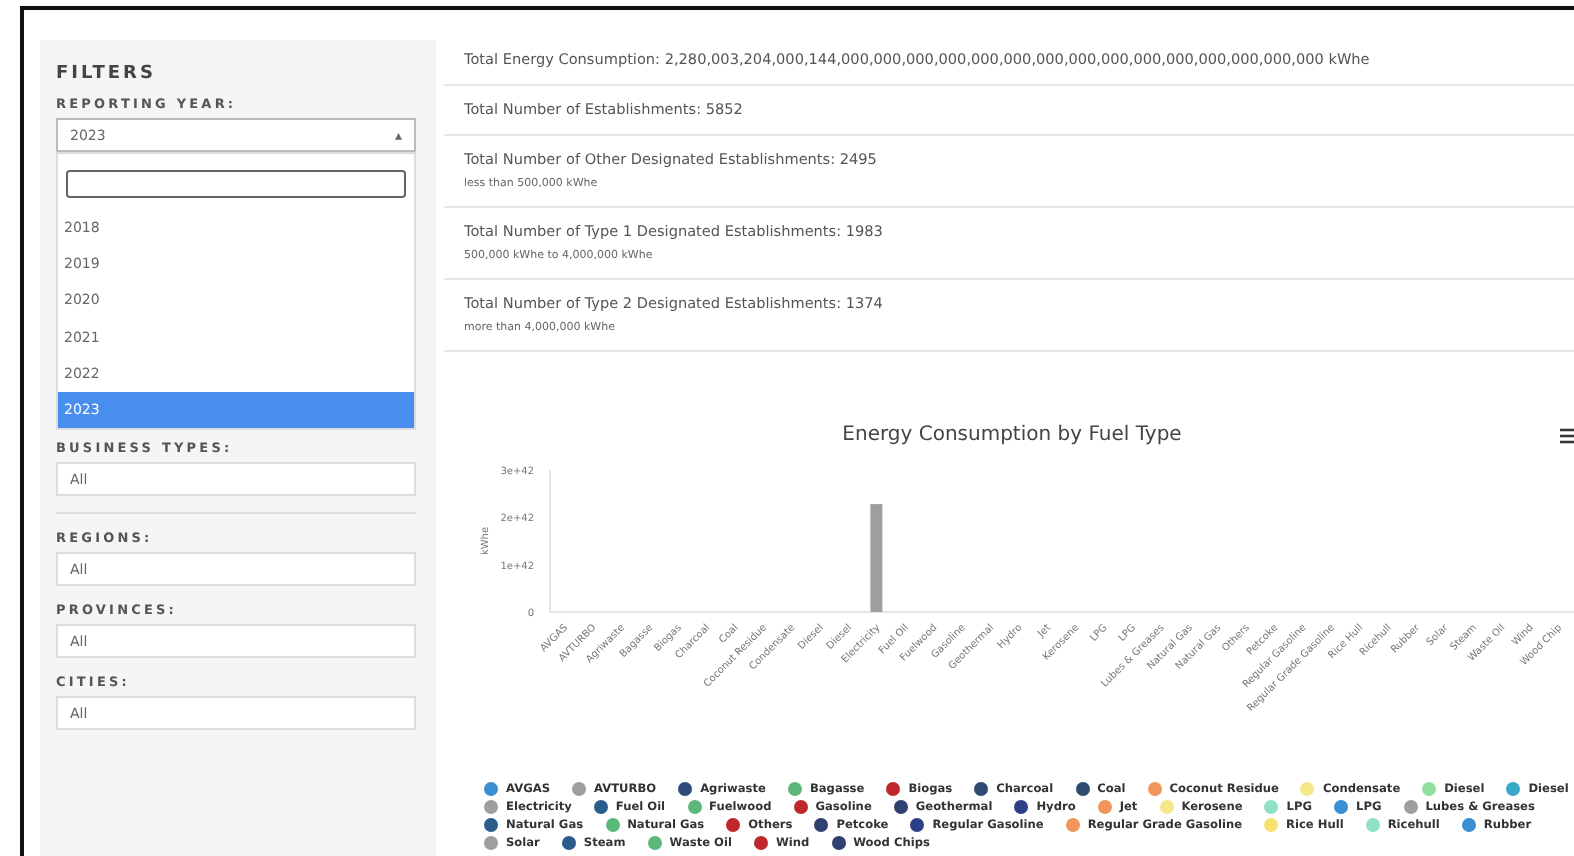 This screenshot has width=1574, height=856. Describe the element at coordinates (236, 184) in the screenshot. I see `search-field` at that location.